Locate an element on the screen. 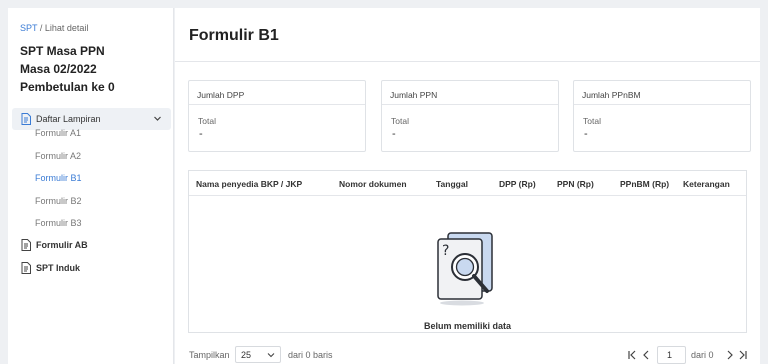 This screenshot has height=364, width=768. breadcrumb-link-spt: SPT is located at coordinates (28, 28).